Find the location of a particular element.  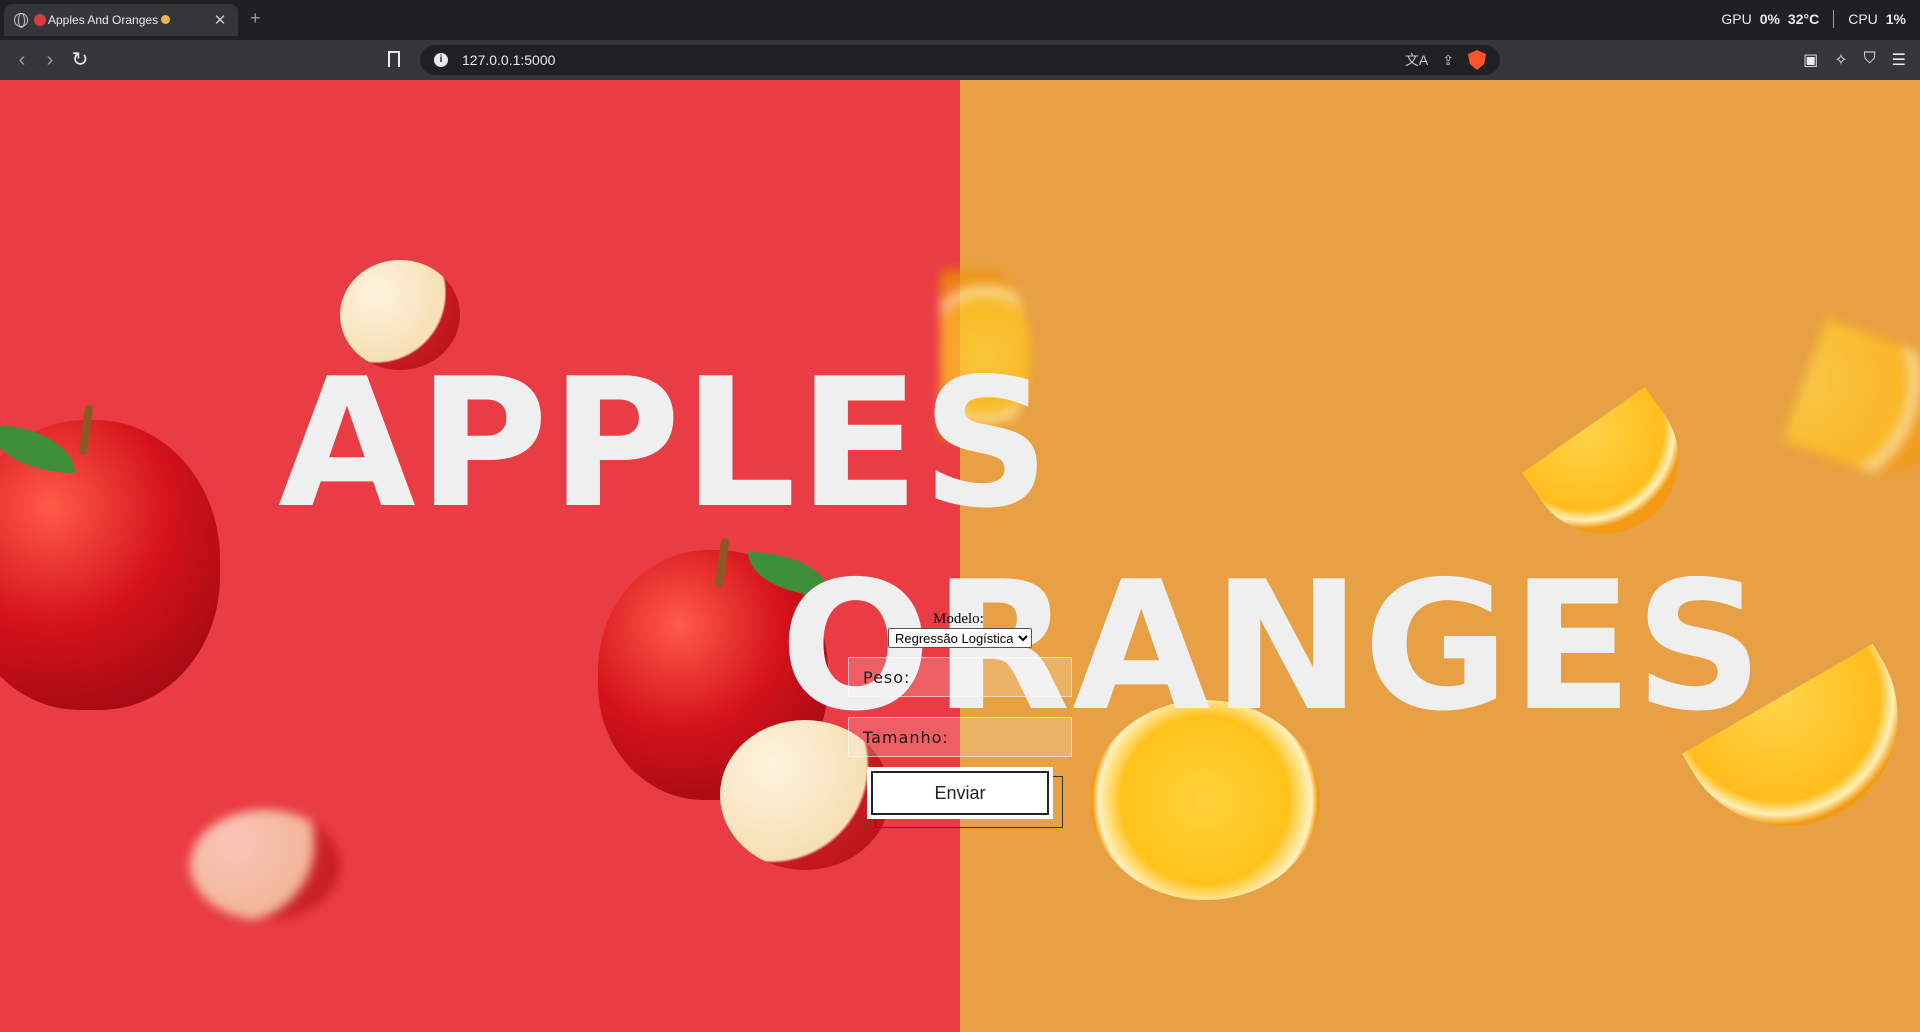

gpu-label: GPU is located at coordinates (1736, 19).